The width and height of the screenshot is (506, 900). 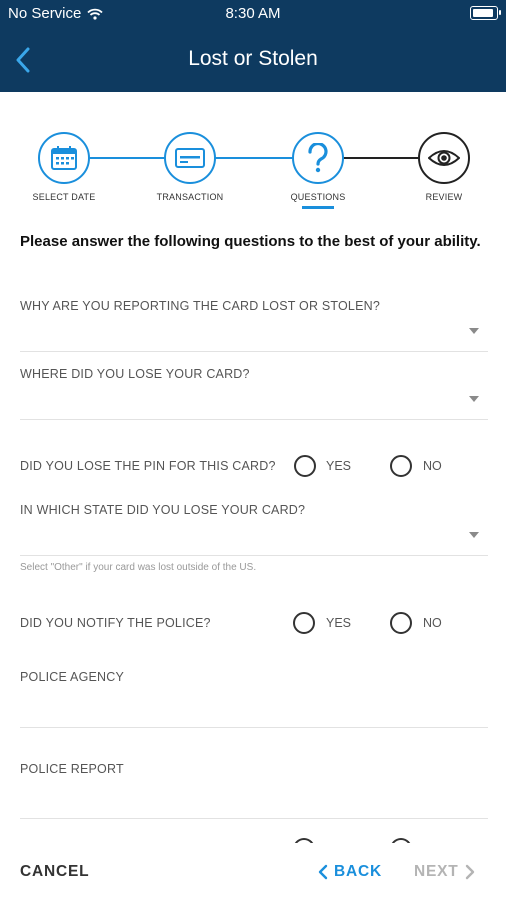 I want to click on status-time: 8:30 AM, so click(x=253, y=13).